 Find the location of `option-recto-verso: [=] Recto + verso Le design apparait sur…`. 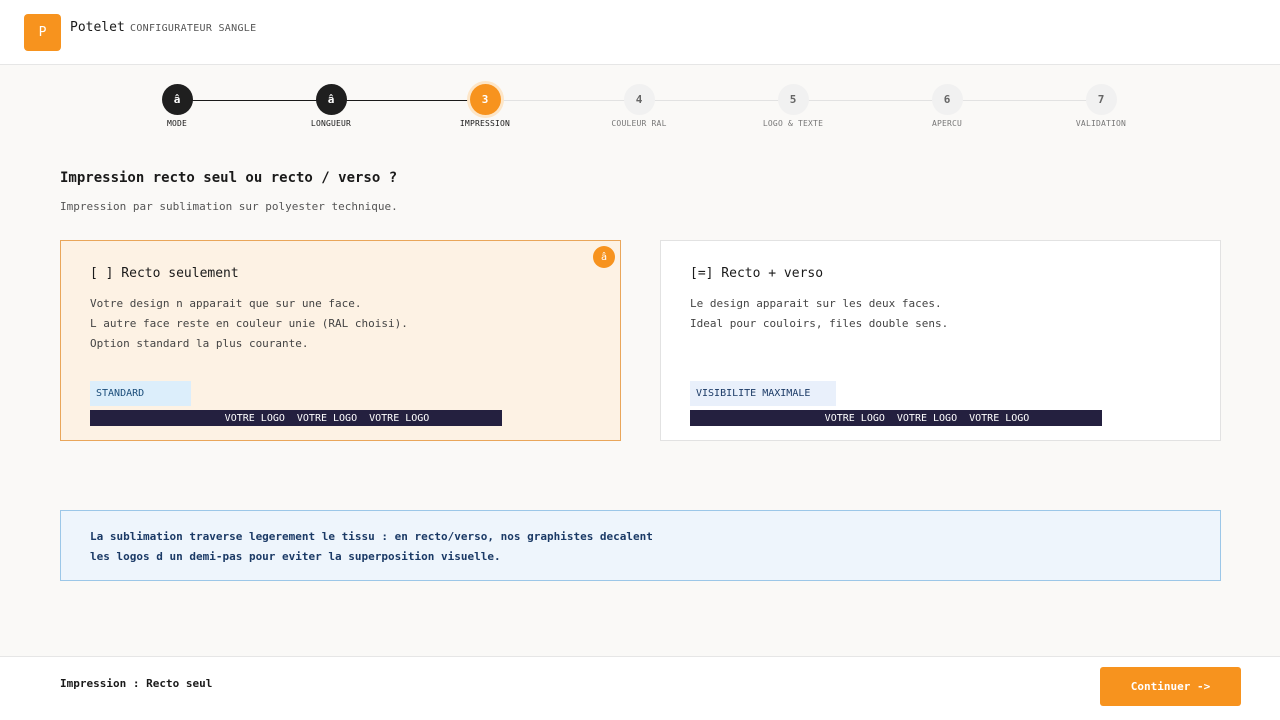

option-recto-verso: [=] Recto + verso Le design apparait sur… is located at coordinates (940, 340).